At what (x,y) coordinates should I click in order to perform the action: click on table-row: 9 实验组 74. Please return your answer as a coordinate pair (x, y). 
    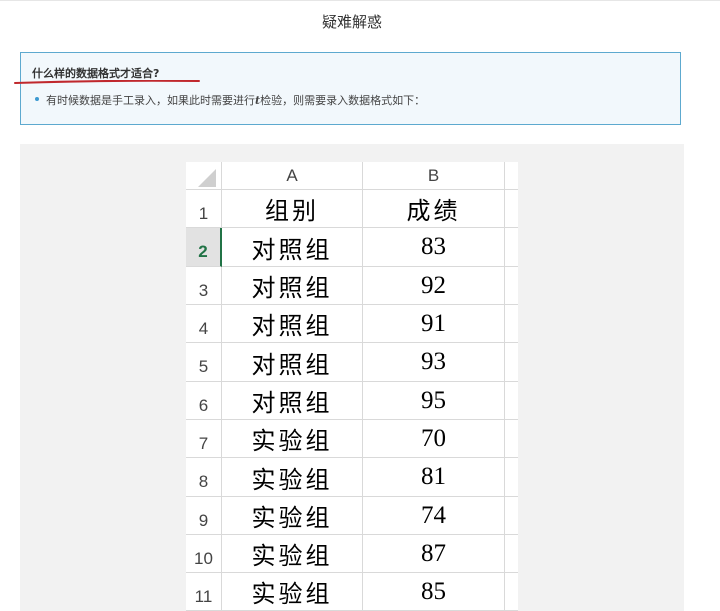
    Looking at the image, I should click on (352, 516).